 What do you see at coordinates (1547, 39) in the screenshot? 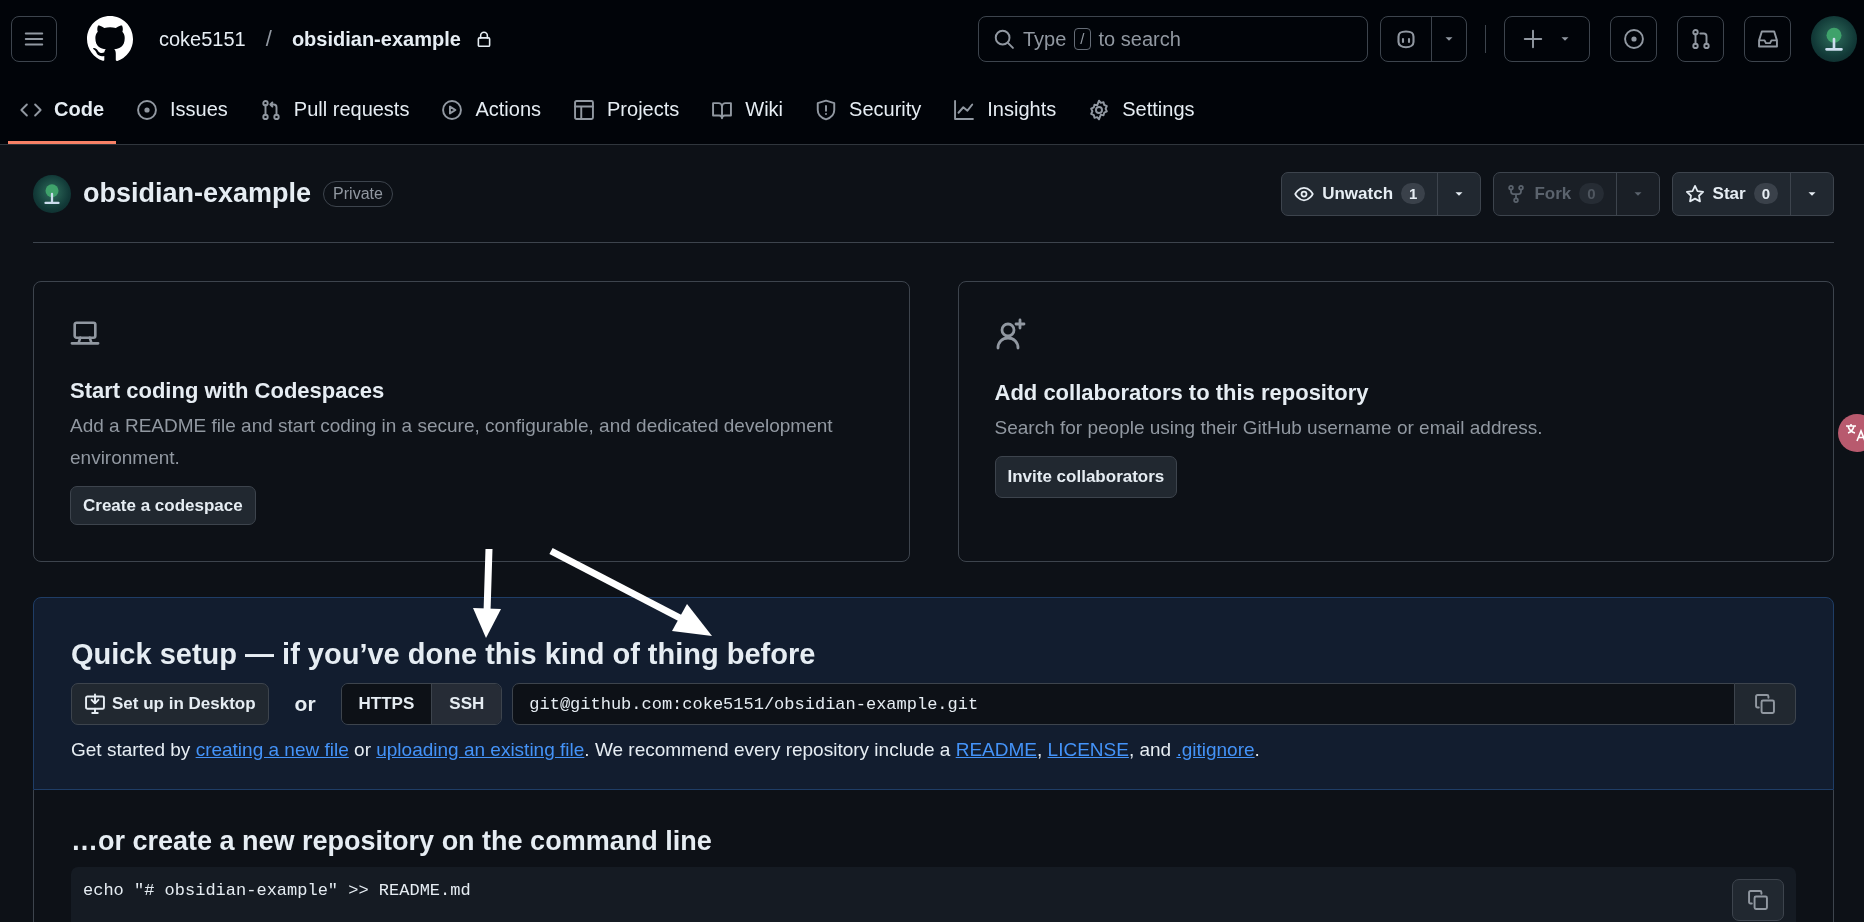
I see `create-new-button` at bounding box center [1547, 39].